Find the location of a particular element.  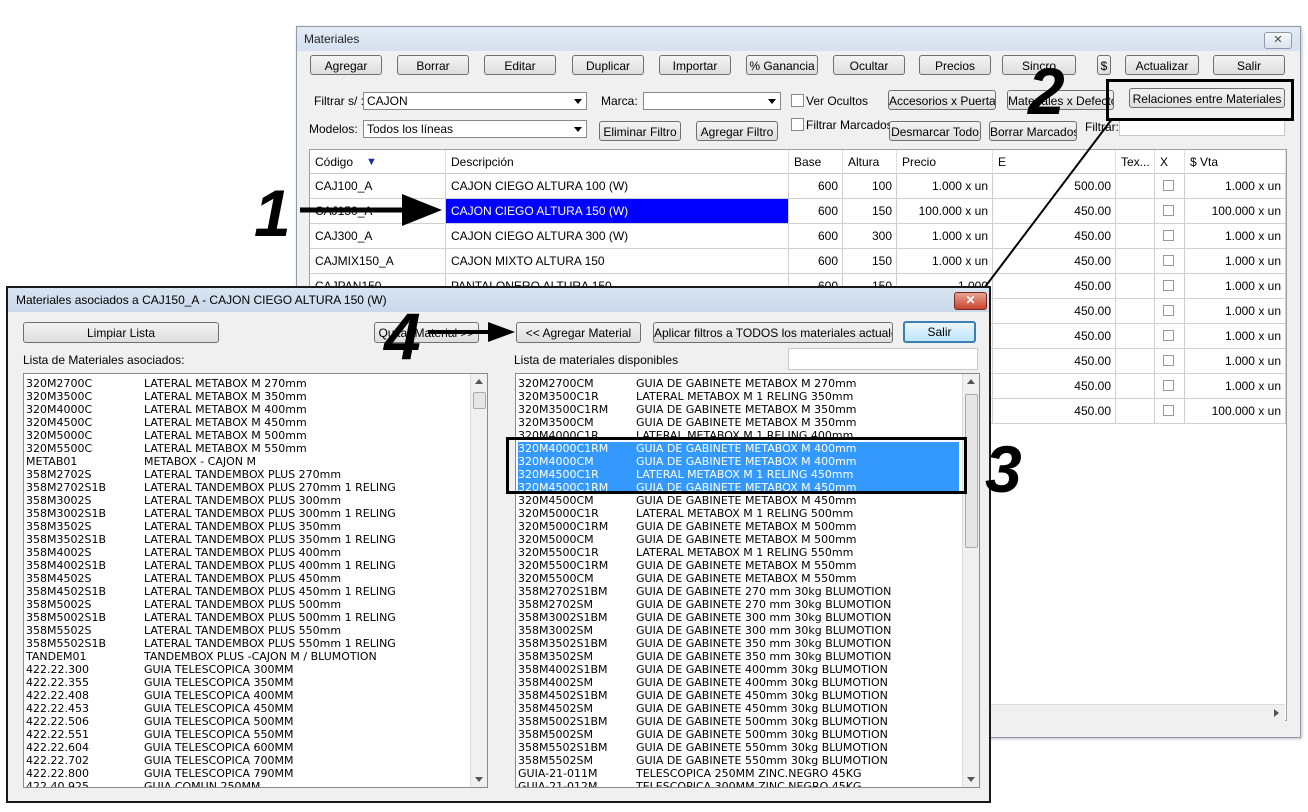

annotation-number-1: 1 is located at coordinates (272, 213).